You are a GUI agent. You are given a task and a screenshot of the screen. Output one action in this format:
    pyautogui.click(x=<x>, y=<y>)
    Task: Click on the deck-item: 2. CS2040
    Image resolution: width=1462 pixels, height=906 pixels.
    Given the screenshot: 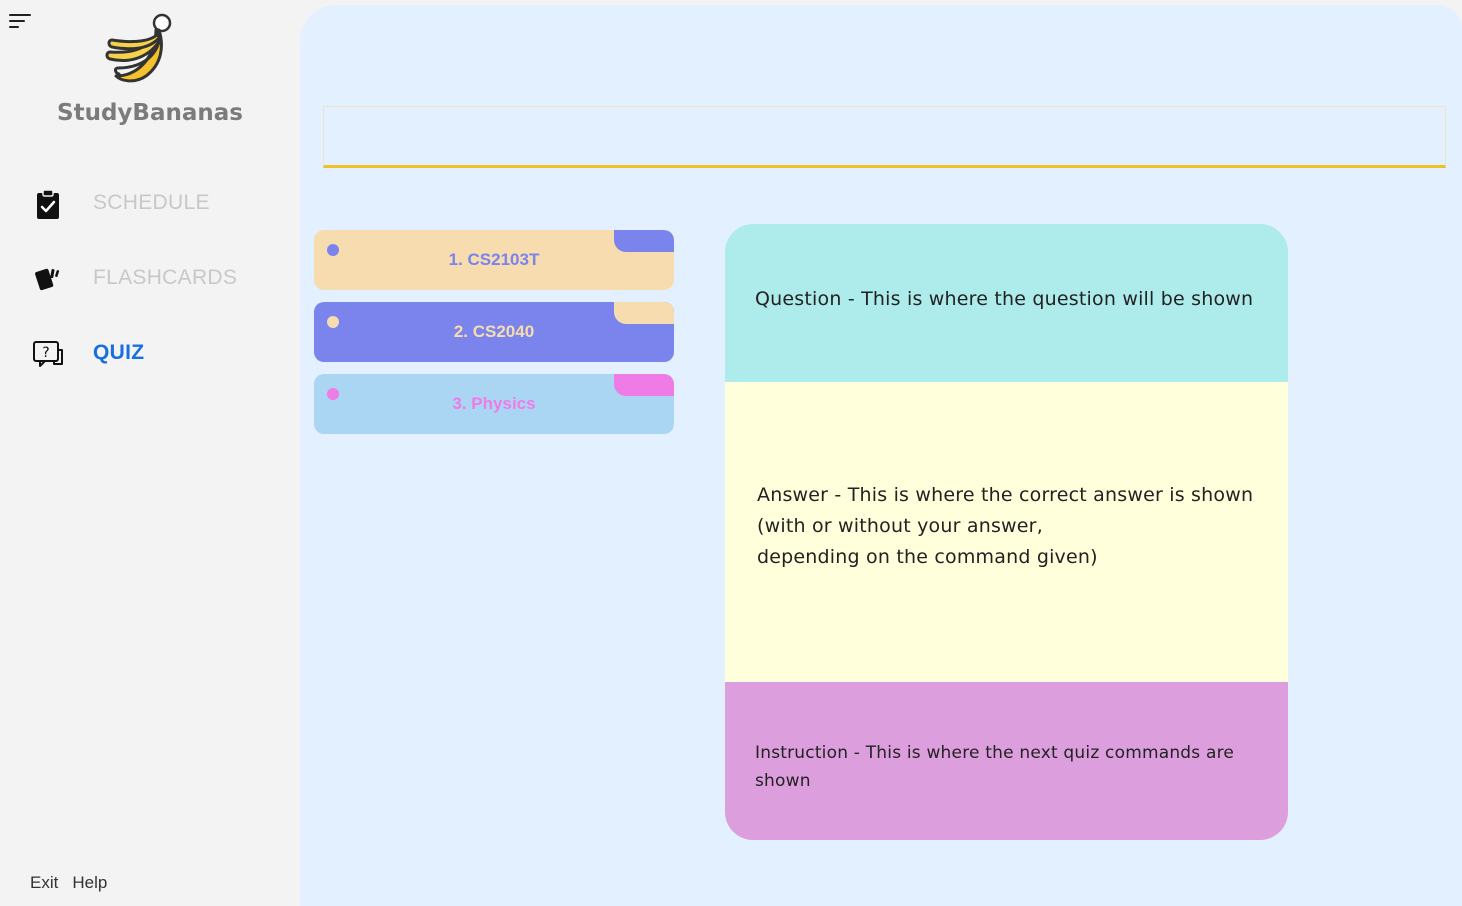 What is the action you would take?
    pyautogui.click(x=494, y=332)
    